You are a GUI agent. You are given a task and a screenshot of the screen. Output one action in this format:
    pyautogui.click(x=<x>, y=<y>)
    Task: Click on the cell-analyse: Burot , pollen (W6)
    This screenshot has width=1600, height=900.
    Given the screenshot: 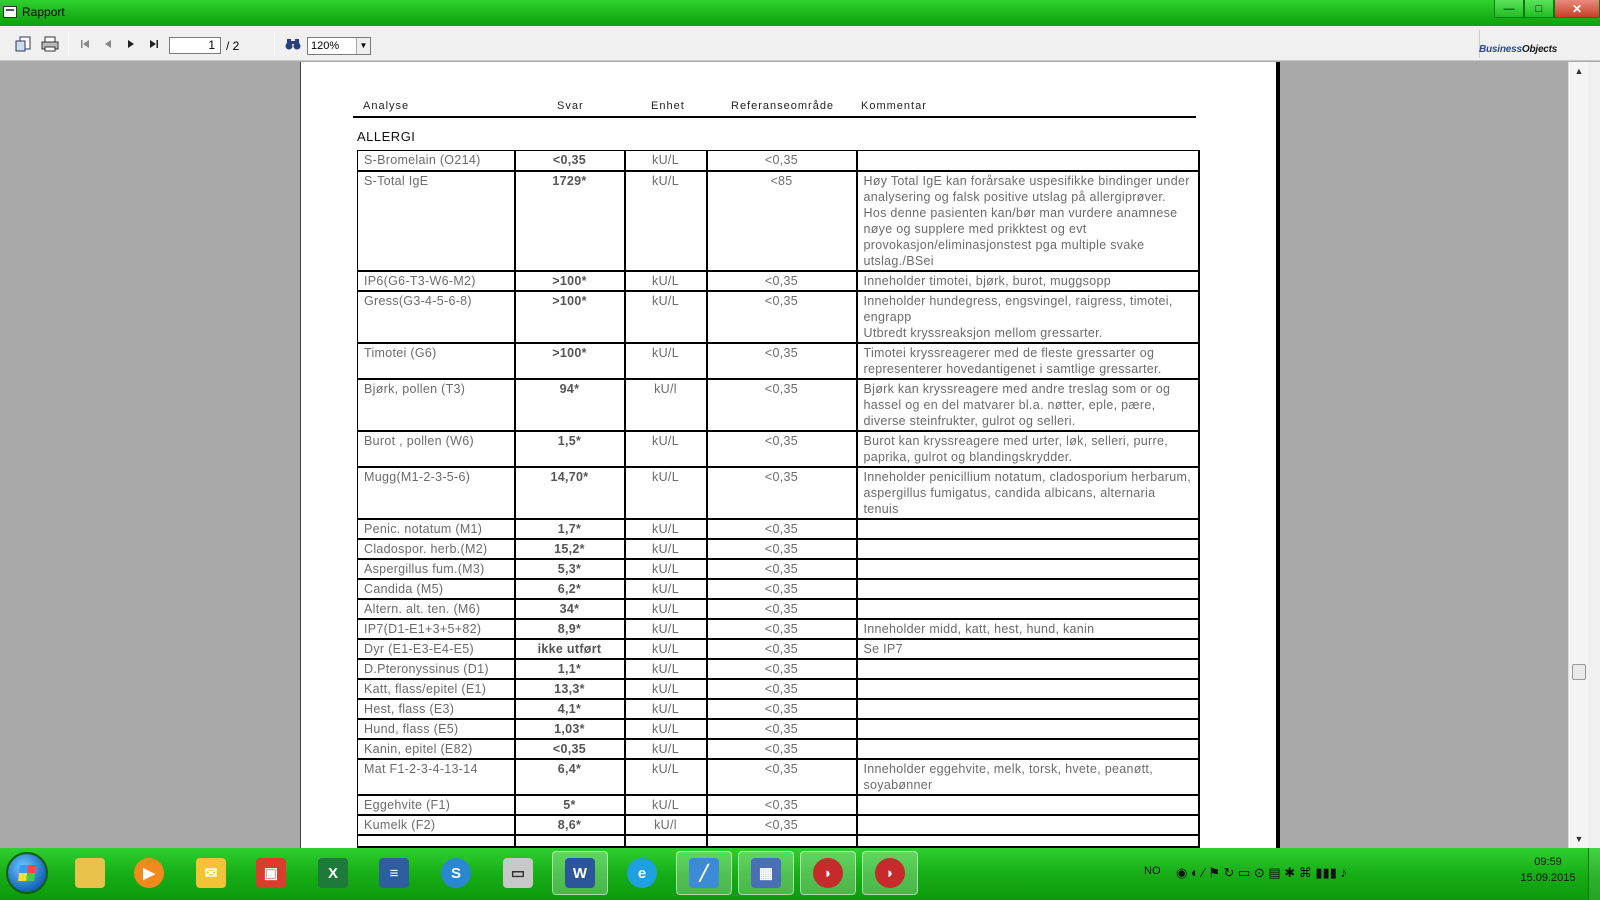 What is the action you would take?
    pyautogui.click(x=436, y=449)
    